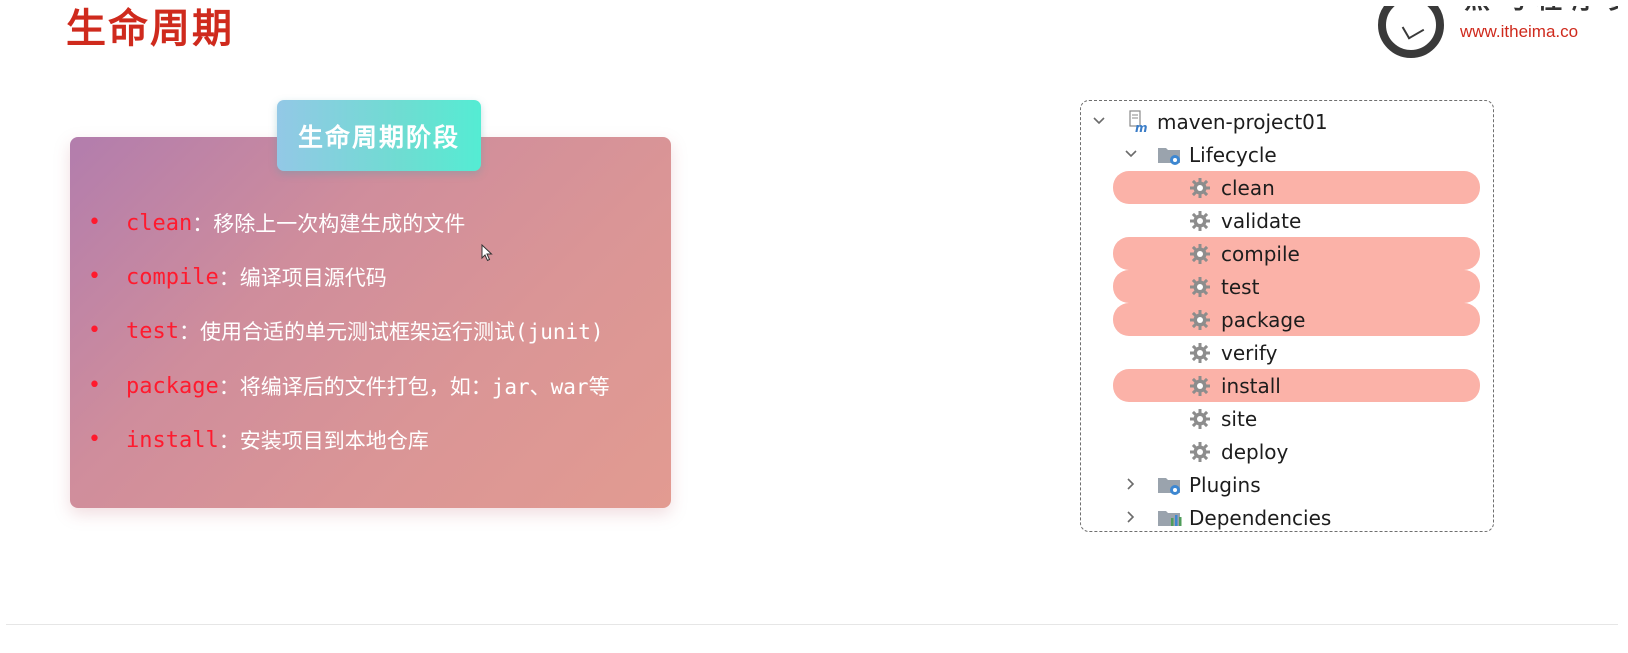  I want to click on phase-item-package: • package ： 将编译后的文件打包，如：jar、war等, so click(349, 386).